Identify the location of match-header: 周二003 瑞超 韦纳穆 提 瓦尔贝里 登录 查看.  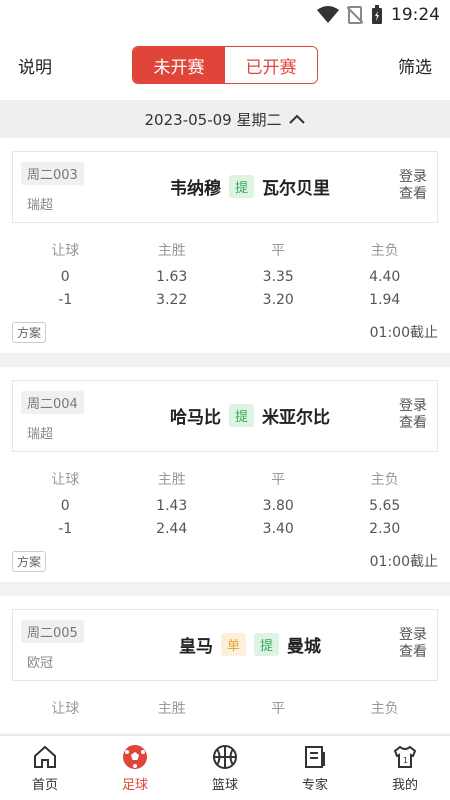
(225, 187).